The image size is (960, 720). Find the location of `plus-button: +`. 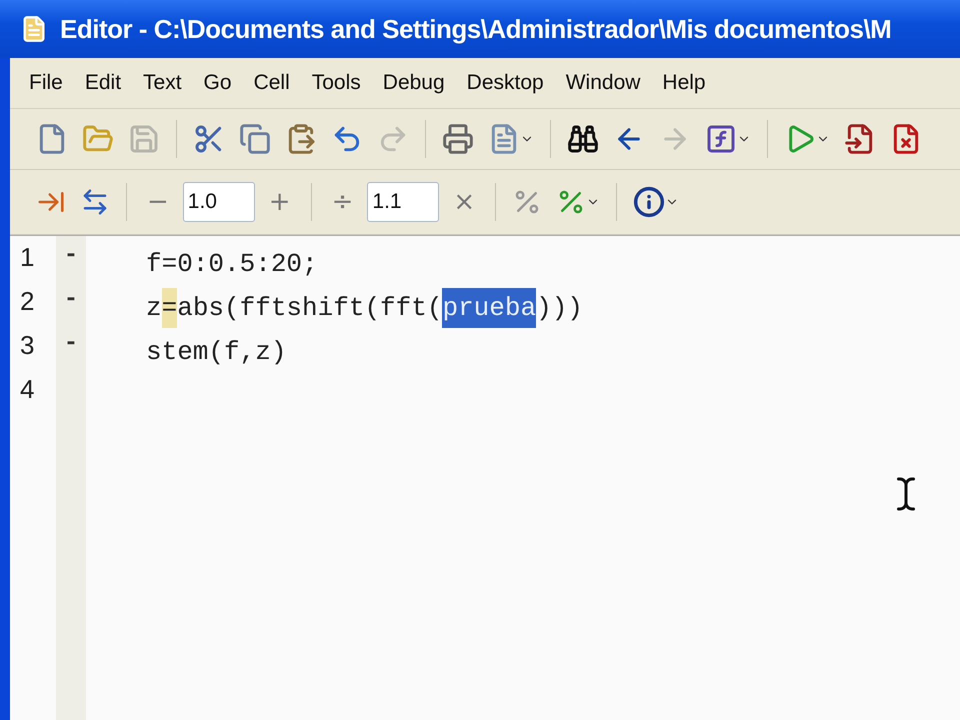

plus-button: + is located at coordinates (279, 202).